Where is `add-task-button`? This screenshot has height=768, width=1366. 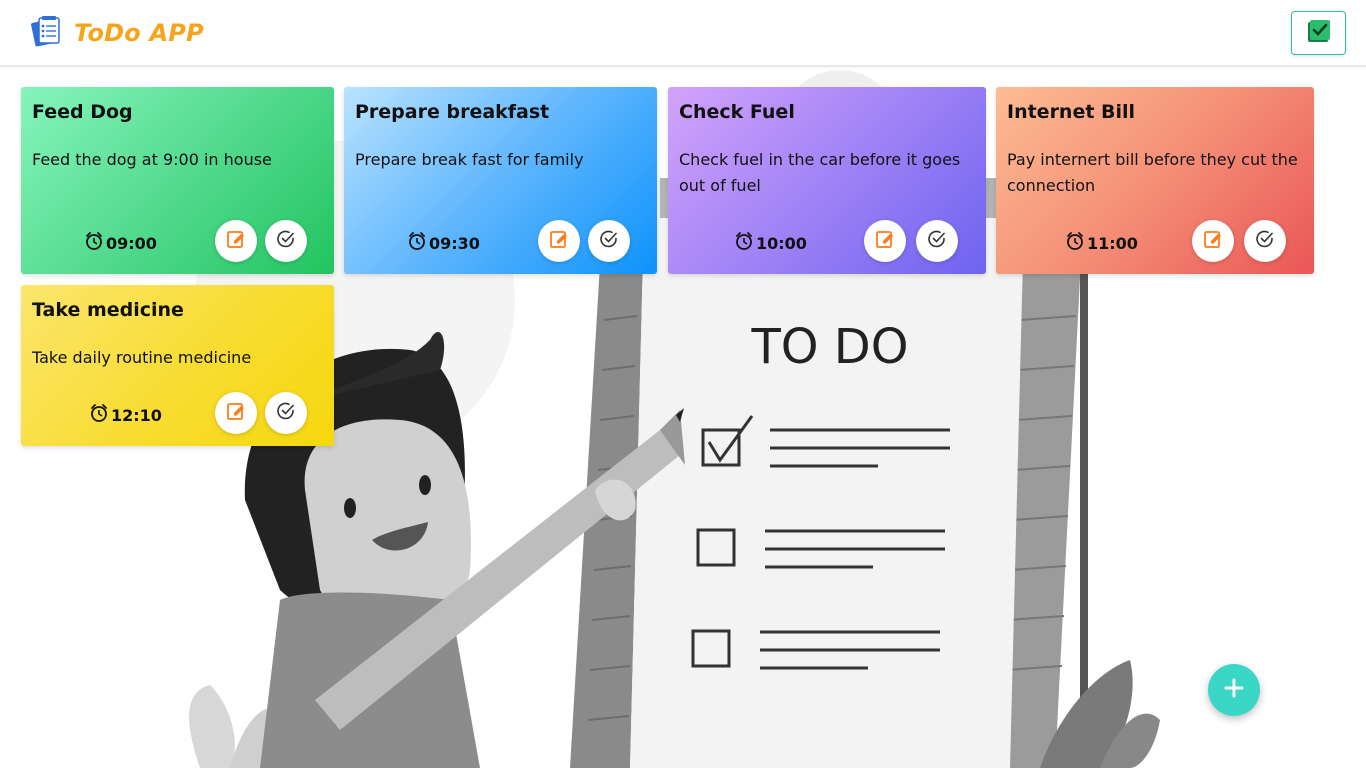 add-task-button is located at coordinates (1234, 690).